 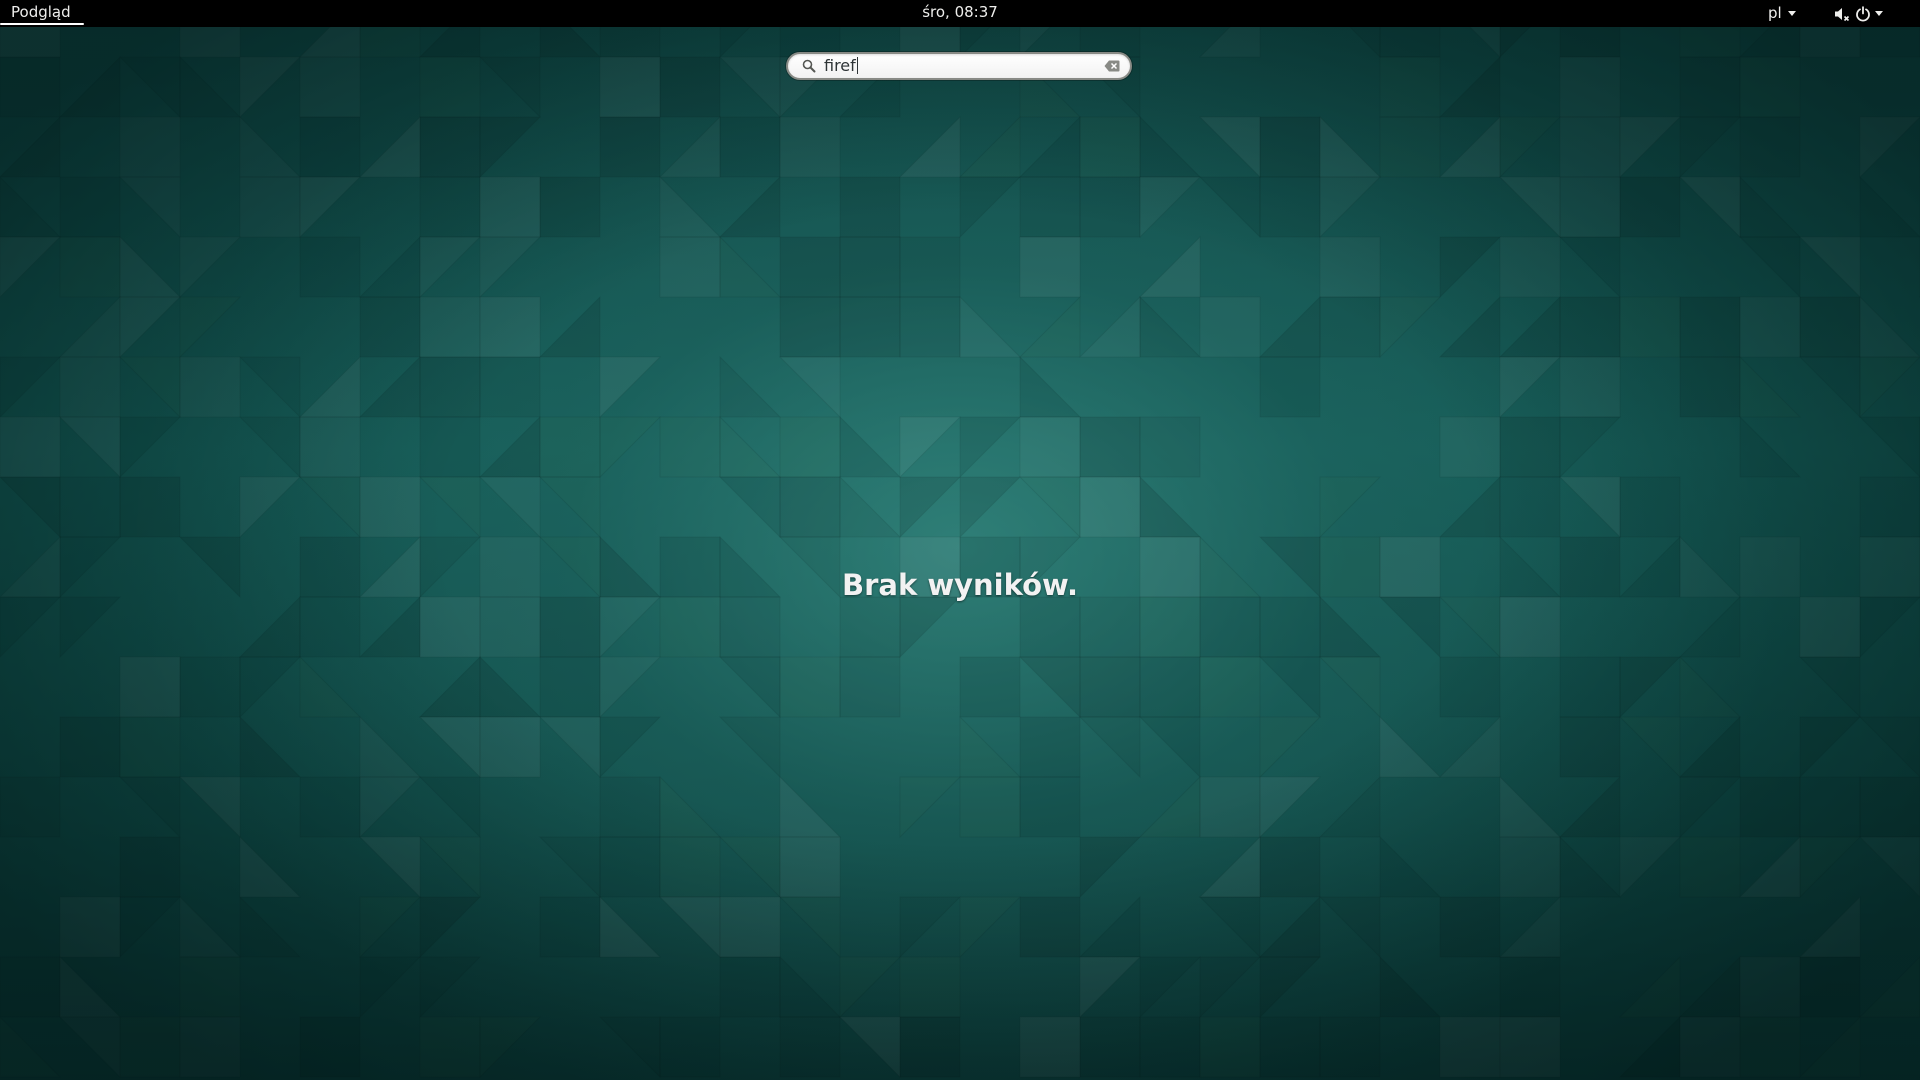 I want to click on volume-muted-icon, so click(x=1842, y=14).